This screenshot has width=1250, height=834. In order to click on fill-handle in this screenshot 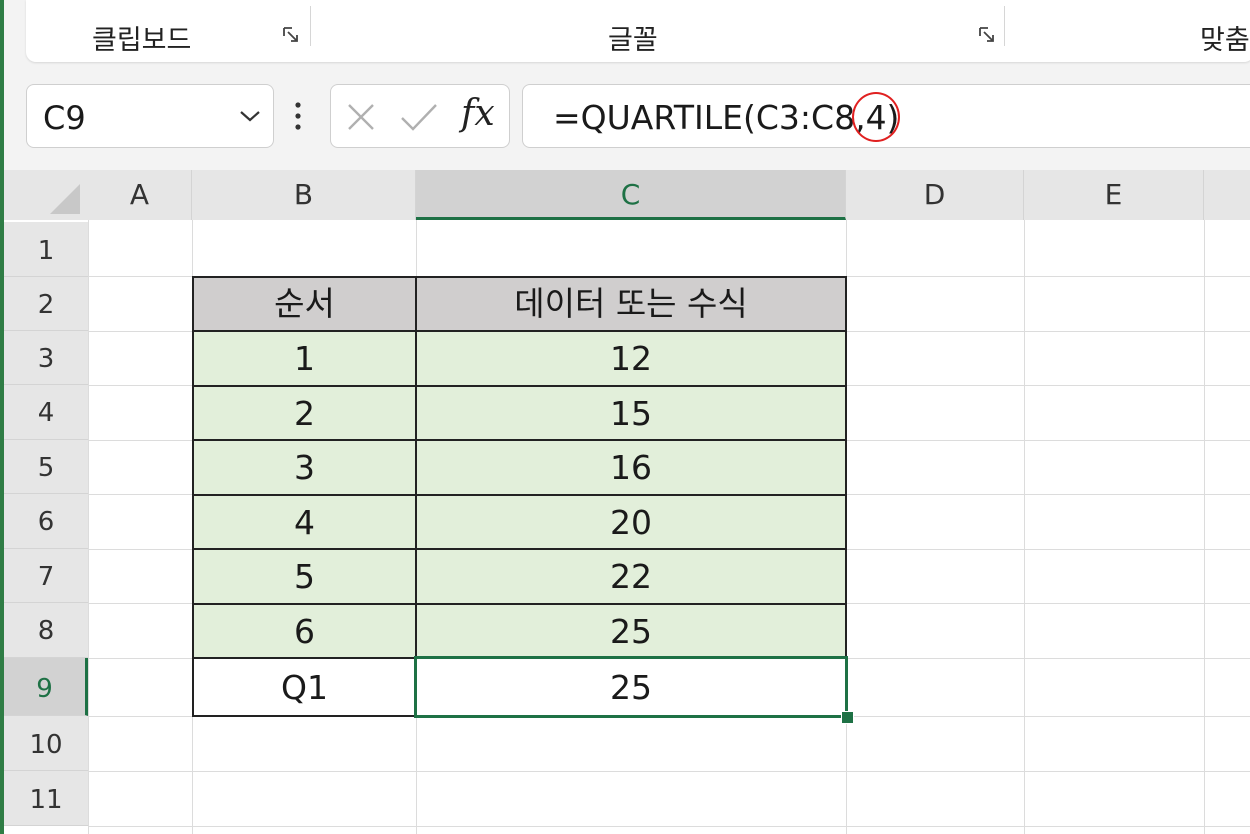, I will do `click(847, 717)`.